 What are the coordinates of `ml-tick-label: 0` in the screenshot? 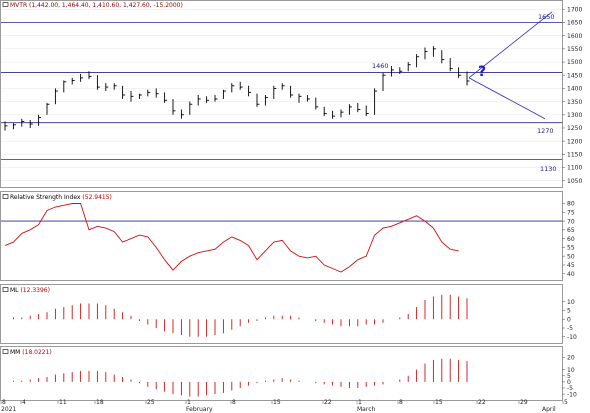 It's located at (569, 319).